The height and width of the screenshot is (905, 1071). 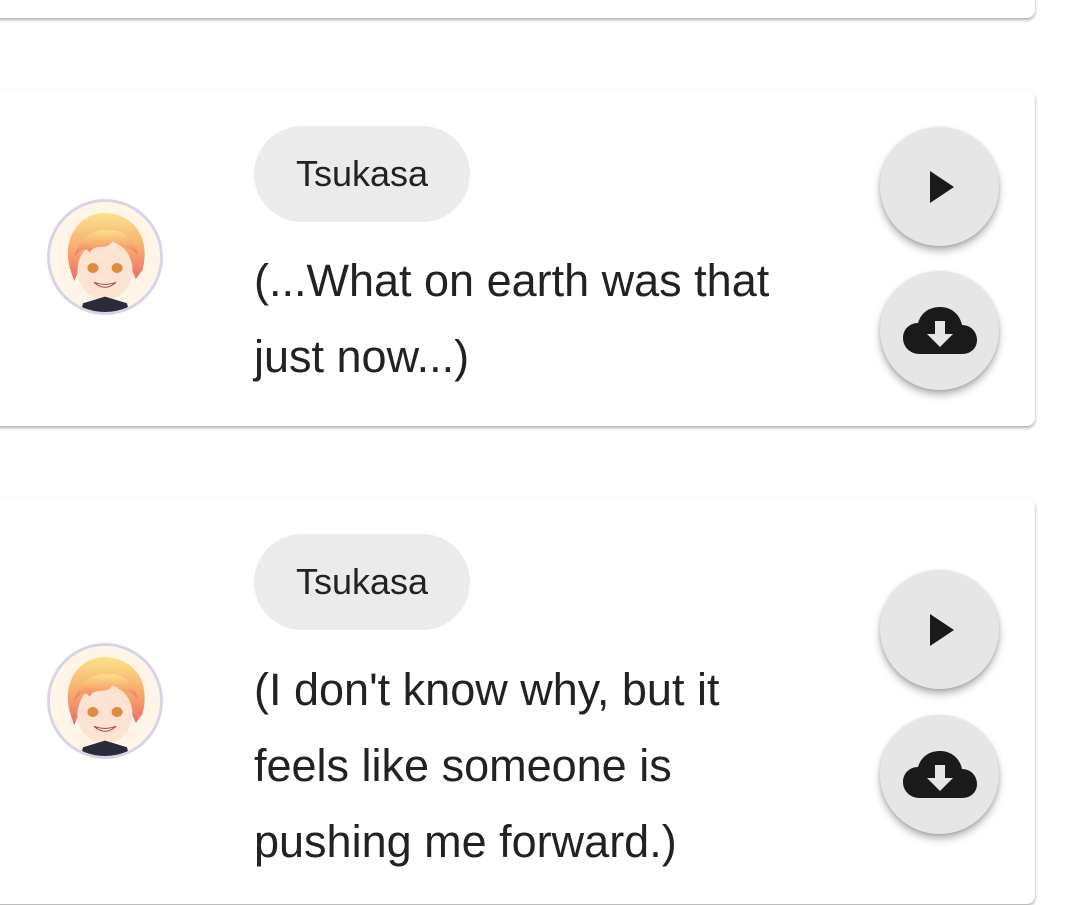 What do you see at coordinates (517, 9) in the screenshot?
I see `previous-message-card` at bounding box center [517, 9].